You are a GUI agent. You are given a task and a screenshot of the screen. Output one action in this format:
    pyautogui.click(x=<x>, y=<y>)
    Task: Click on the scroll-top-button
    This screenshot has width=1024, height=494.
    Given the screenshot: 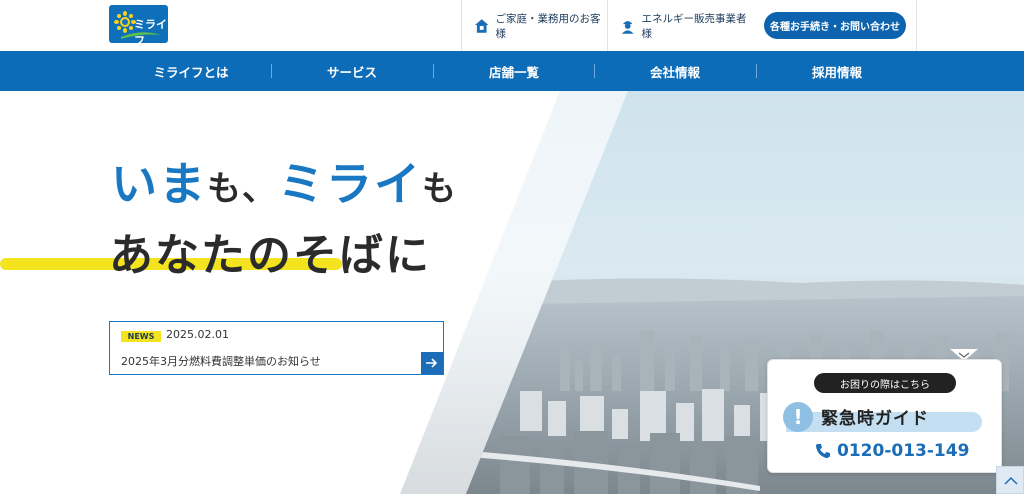 What is the action you would take?
    pyautogui.click(x=1010, y=480)
    